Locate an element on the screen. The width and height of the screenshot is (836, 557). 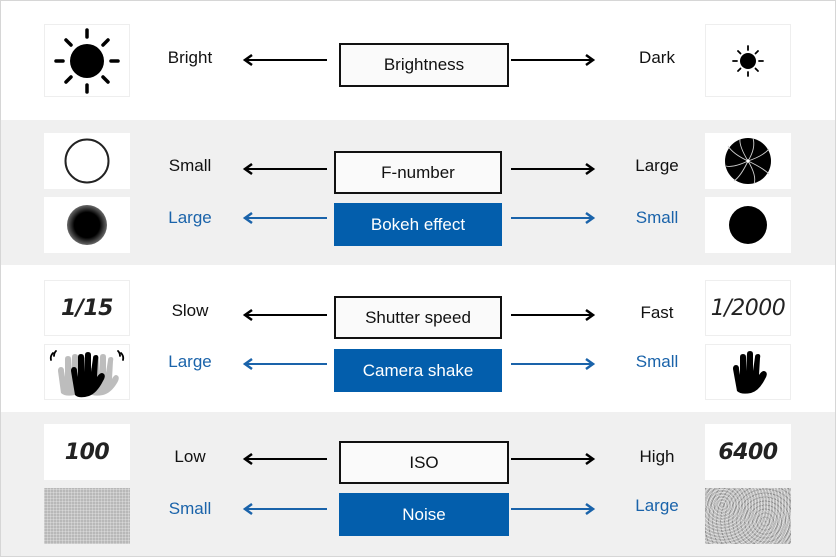
blurred-circle-icon is located at coordinates (87, 225).